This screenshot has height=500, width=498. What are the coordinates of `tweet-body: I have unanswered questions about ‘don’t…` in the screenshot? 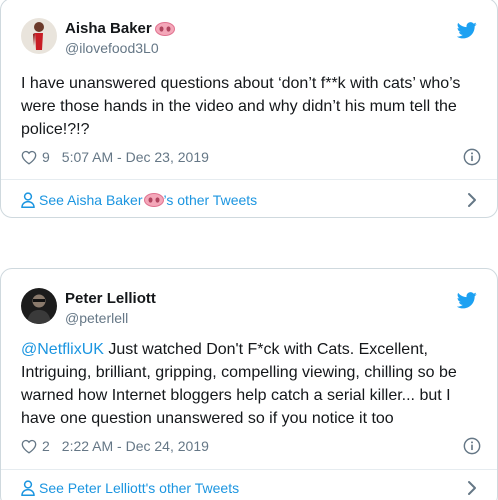 It's located at (241, 106).